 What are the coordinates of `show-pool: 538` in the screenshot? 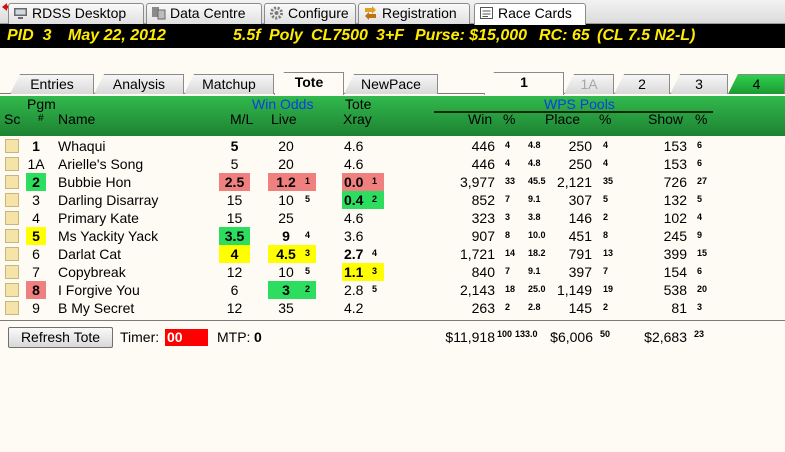 It's located at (675, 290).